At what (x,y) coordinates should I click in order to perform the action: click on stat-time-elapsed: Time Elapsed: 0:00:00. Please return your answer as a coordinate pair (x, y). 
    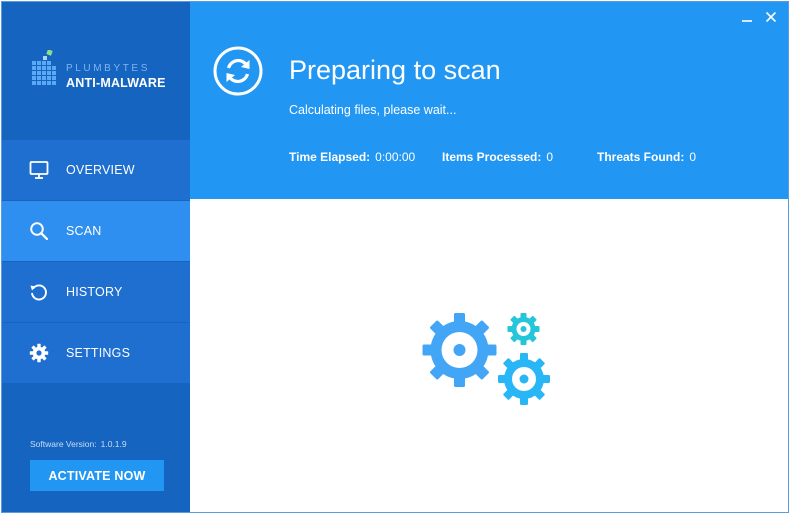
    Looking at the image, I should click on (352, 157).